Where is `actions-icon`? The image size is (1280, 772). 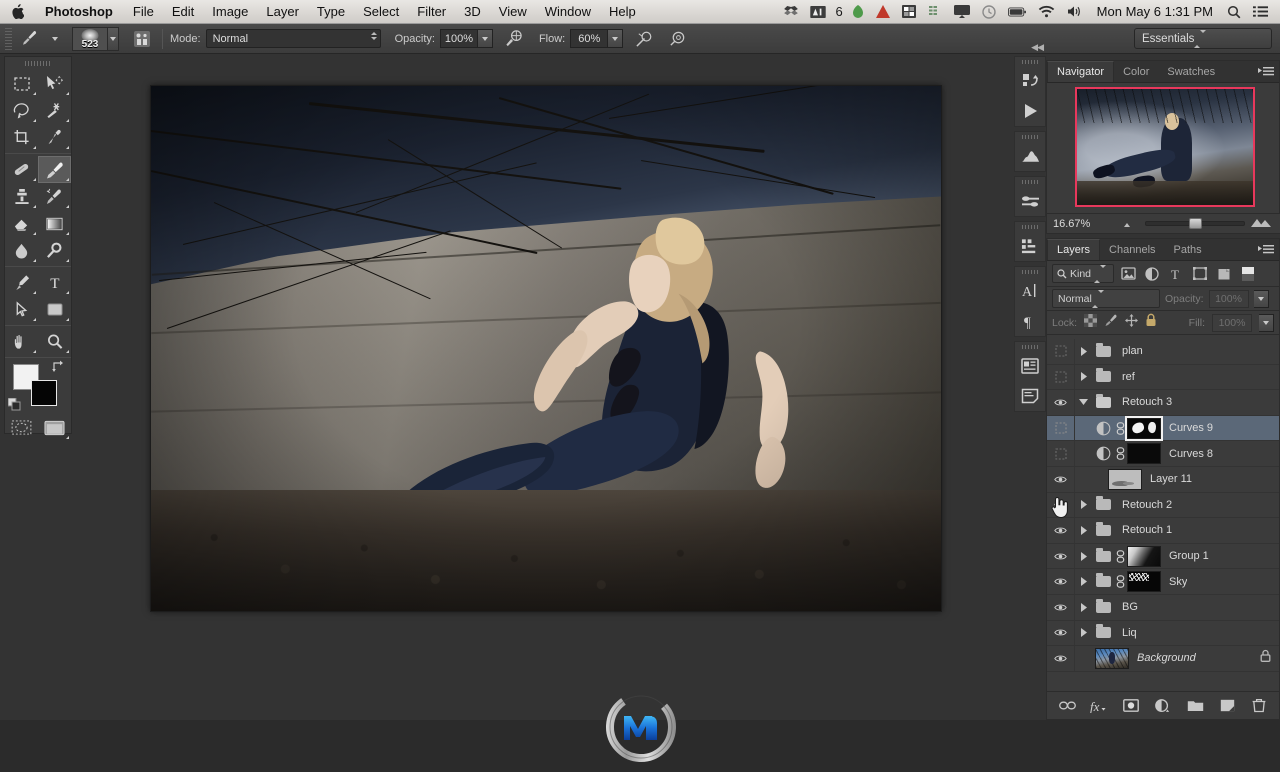
actions-icon is located at coordinates (1030, 111).